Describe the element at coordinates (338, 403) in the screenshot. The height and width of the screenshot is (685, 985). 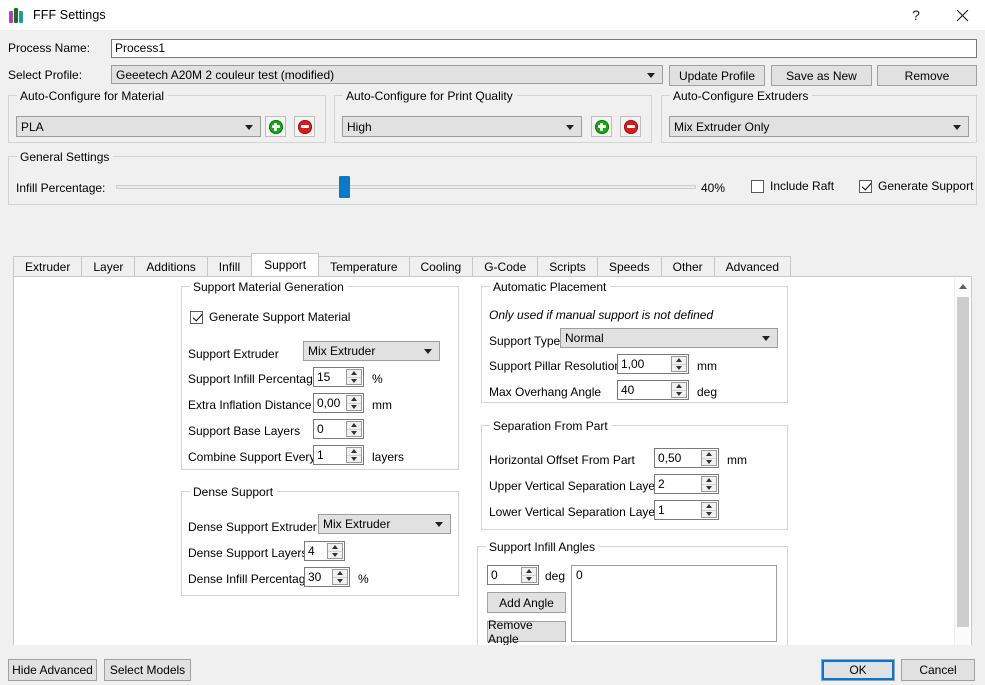
I see `extra-inflation-distance-spinner: 0,00` at that location.